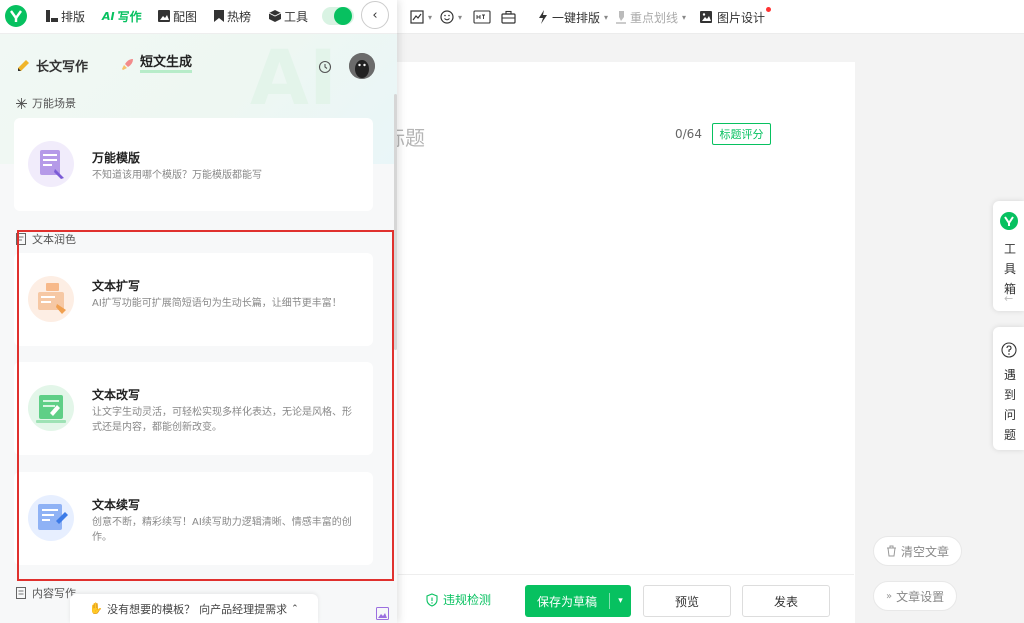 Image resolution: width=1024 pixels, height=623 pixels. What do you see at coordinates (21, 103) in the screenshot?
I see `sparkle-icon` at bounding box center [21, 103].